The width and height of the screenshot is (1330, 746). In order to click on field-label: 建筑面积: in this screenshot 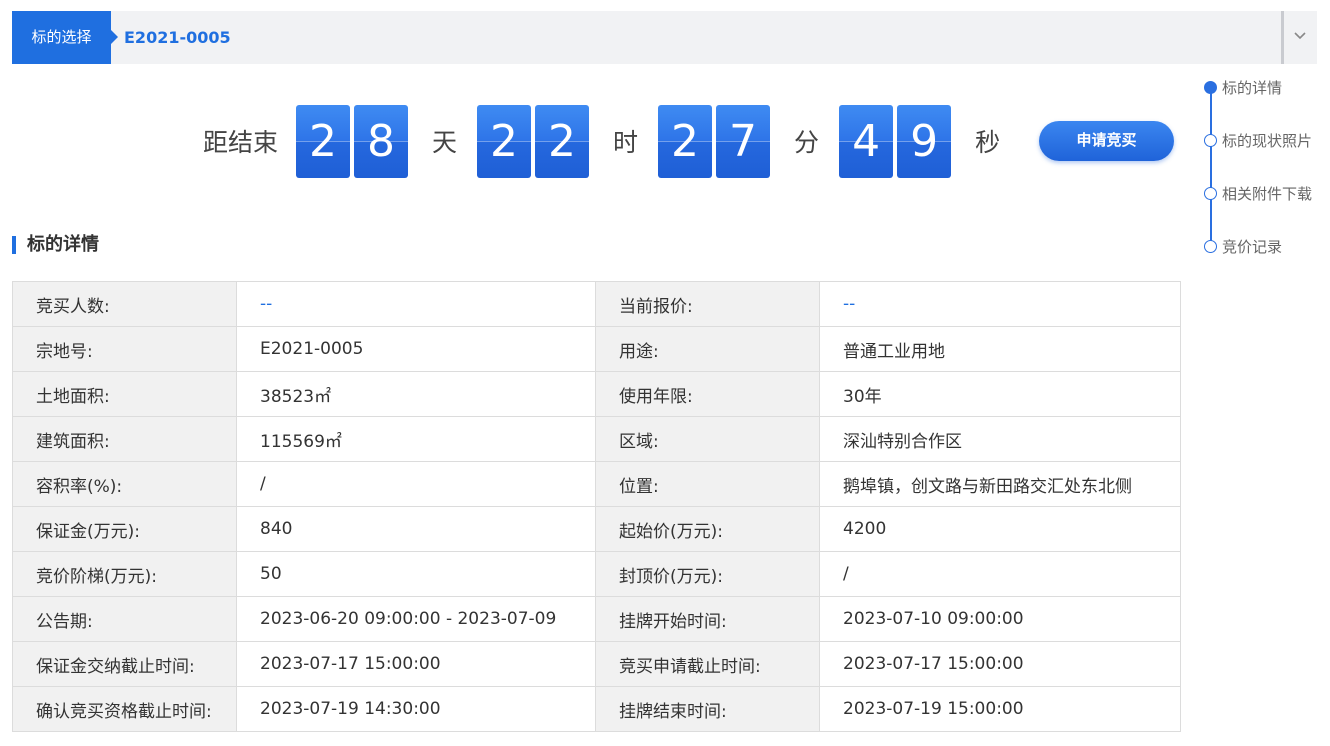, I will do `click(124, 439)`.